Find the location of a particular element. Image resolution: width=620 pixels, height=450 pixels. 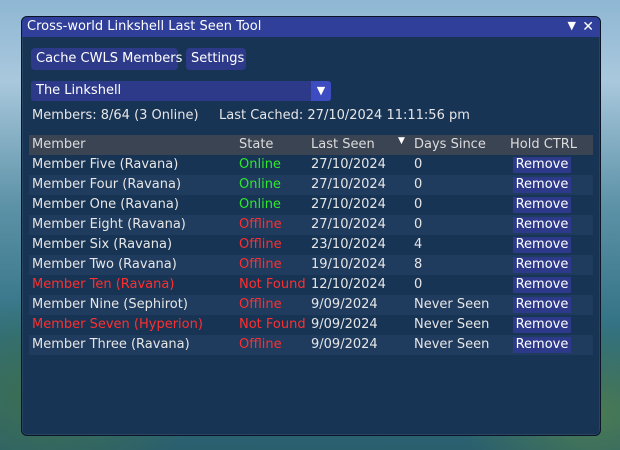

column-header-state: State is located at coordinates (256, 144).